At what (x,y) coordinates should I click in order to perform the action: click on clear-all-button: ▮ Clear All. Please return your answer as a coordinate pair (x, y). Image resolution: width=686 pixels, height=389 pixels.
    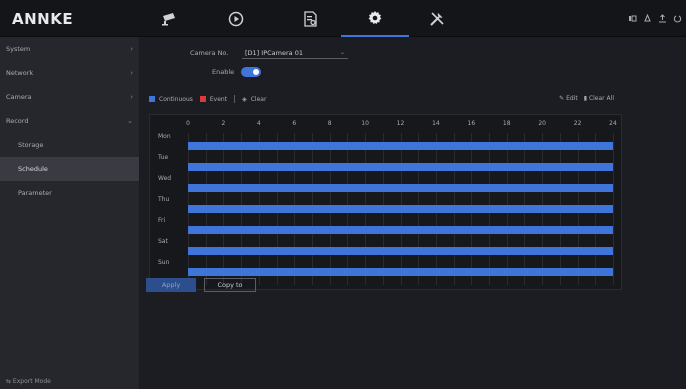
    Looking at the image, I should click on (599, 98).